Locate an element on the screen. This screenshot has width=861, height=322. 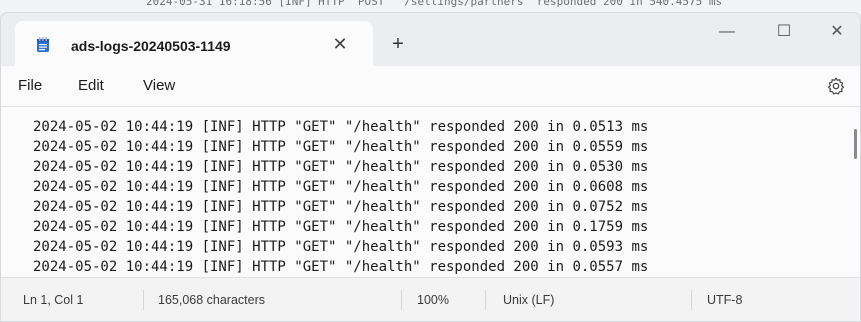
tab-active: ads-logs-20240503-1149 ✕ is located at coordinates (194, 43).